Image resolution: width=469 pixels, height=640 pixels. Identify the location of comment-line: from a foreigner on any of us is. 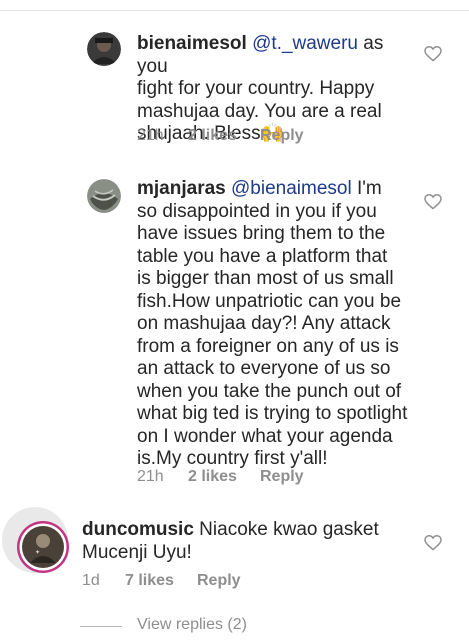
(268, 346).